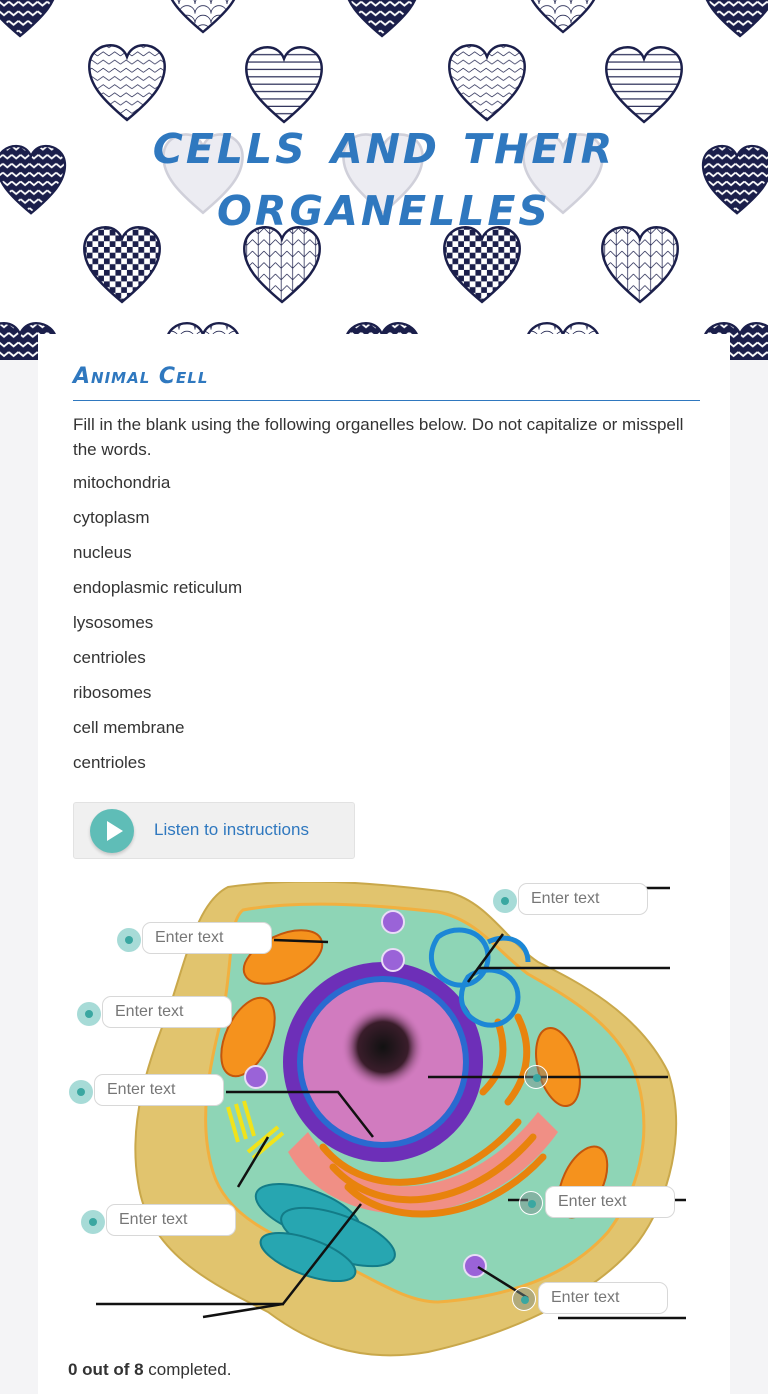 The image size is (768, 1394). I want to click on listen-instructions-button: Listen to instructions, so click(214, 830).